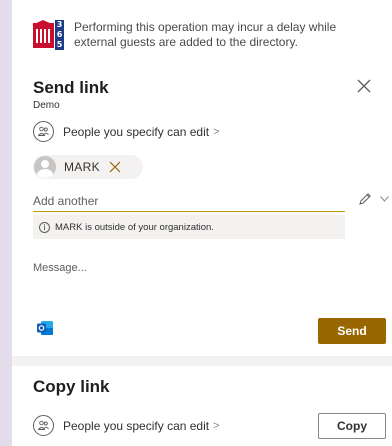 Image resolution: width=392 pixels, height=446 pixels. I want to click on warning-text: MARK is outside of your organization., so click(134, 227).